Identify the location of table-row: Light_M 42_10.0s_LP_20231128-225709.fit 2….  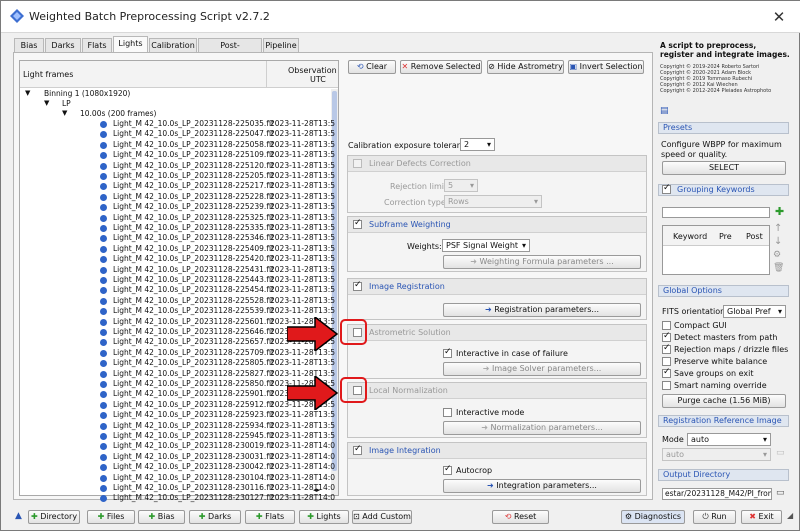
(178, 353).